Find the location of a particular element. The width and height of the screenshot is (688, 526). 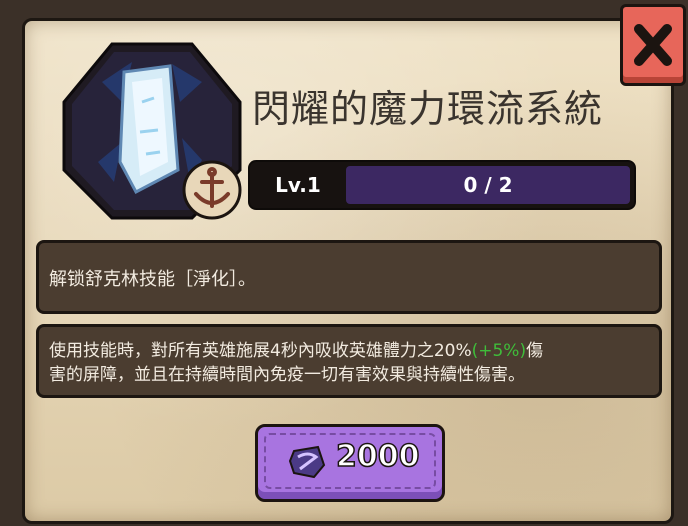

description-text: 傷 is located at coordinates (535, 351).